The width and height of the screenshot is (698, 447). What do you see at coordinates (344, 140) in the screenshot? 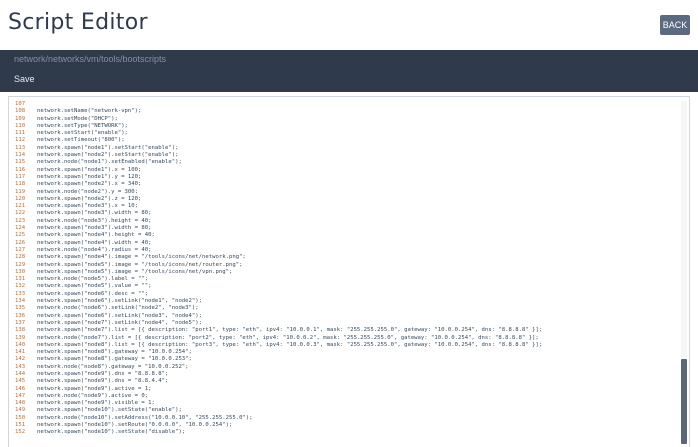
I see `code-line: 112 network.setTimeout("800");` at bounding box center [344, 140].